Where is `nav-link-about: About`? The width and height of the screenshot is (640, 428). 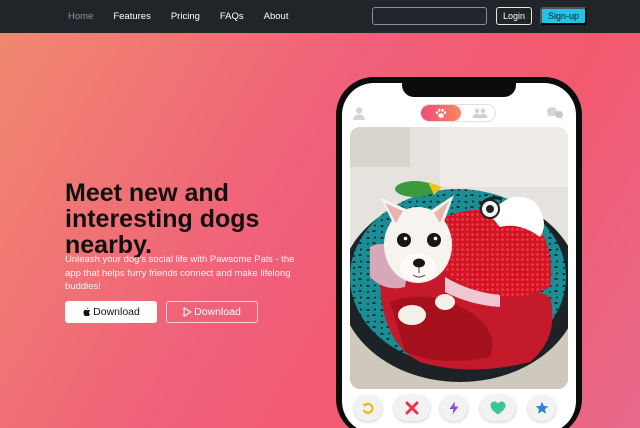 nav-link-about: About is located at coordinates (276, 16).